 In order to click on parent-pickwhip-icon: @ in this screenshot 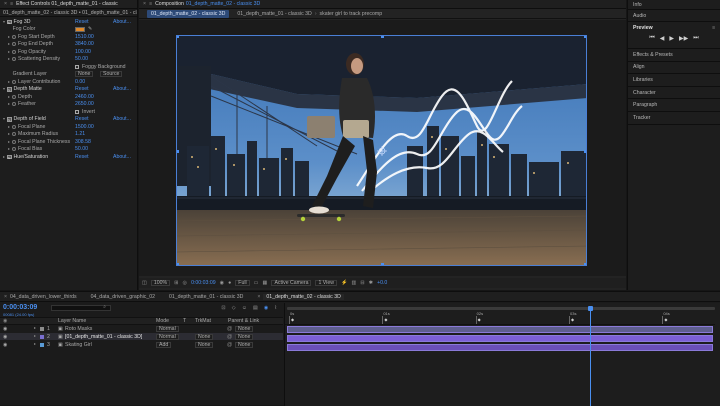, I will do `click(229, 329)`.